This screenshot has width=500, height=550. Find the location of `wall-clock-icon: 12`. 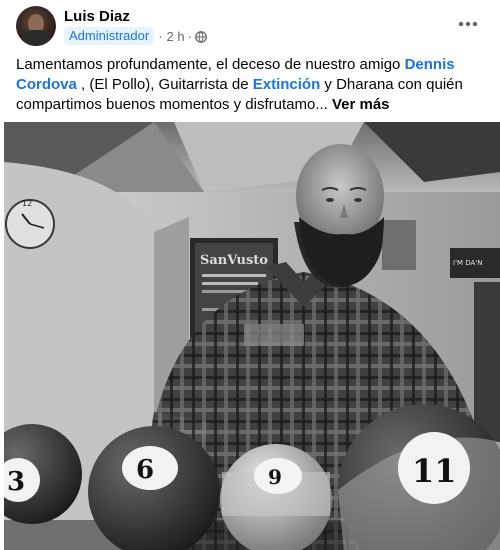

wall-clock-icon: 12 is located at coordinates (30, 224).